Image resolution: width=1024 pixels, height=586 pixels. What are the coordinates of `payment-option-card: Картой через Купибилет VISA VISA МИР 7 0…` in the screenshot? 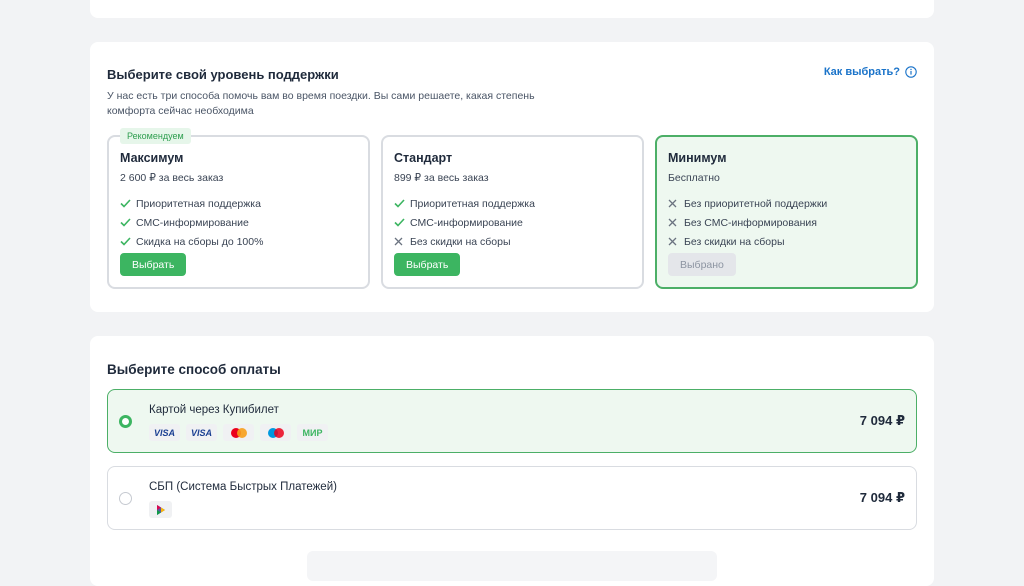 It's located at (512, 421).